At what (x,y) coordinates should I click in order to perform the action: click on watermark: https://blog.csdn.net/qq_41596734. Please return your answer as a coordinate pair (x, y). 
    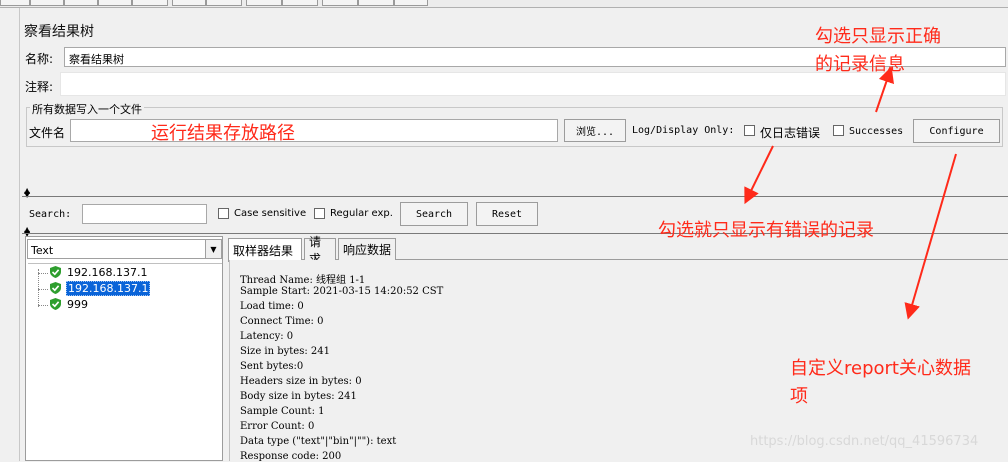
    Looking at the image, I should click on (864, 441).